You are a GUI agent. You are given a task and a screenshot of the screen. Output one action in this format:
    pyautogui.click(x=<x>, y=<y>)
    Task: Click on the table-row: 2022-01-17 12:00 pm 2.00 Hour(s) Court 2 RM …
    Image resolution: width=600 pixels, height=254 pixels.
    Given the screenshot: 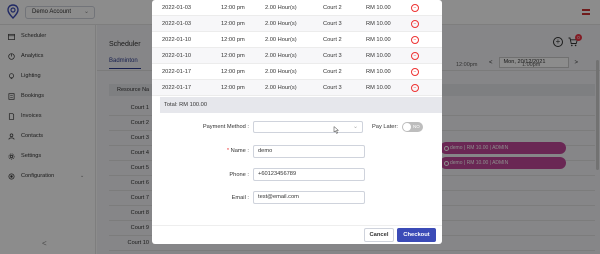 What is the action you would take?
    pyautogui.click(x=297, y=72)
    